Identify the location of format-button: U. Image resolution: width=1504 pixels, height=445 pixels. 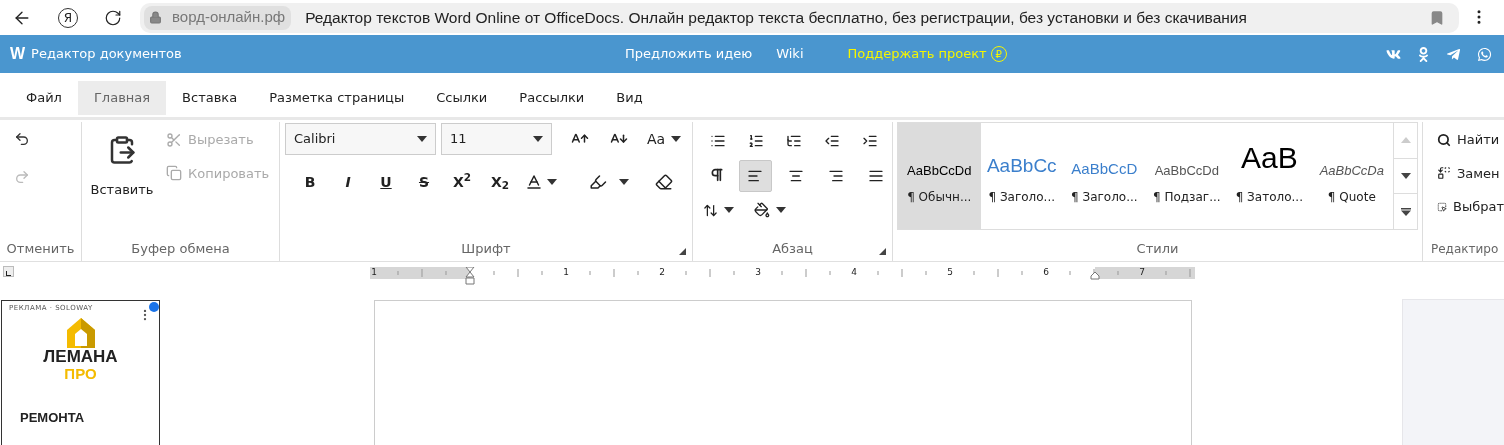
(386, 182).